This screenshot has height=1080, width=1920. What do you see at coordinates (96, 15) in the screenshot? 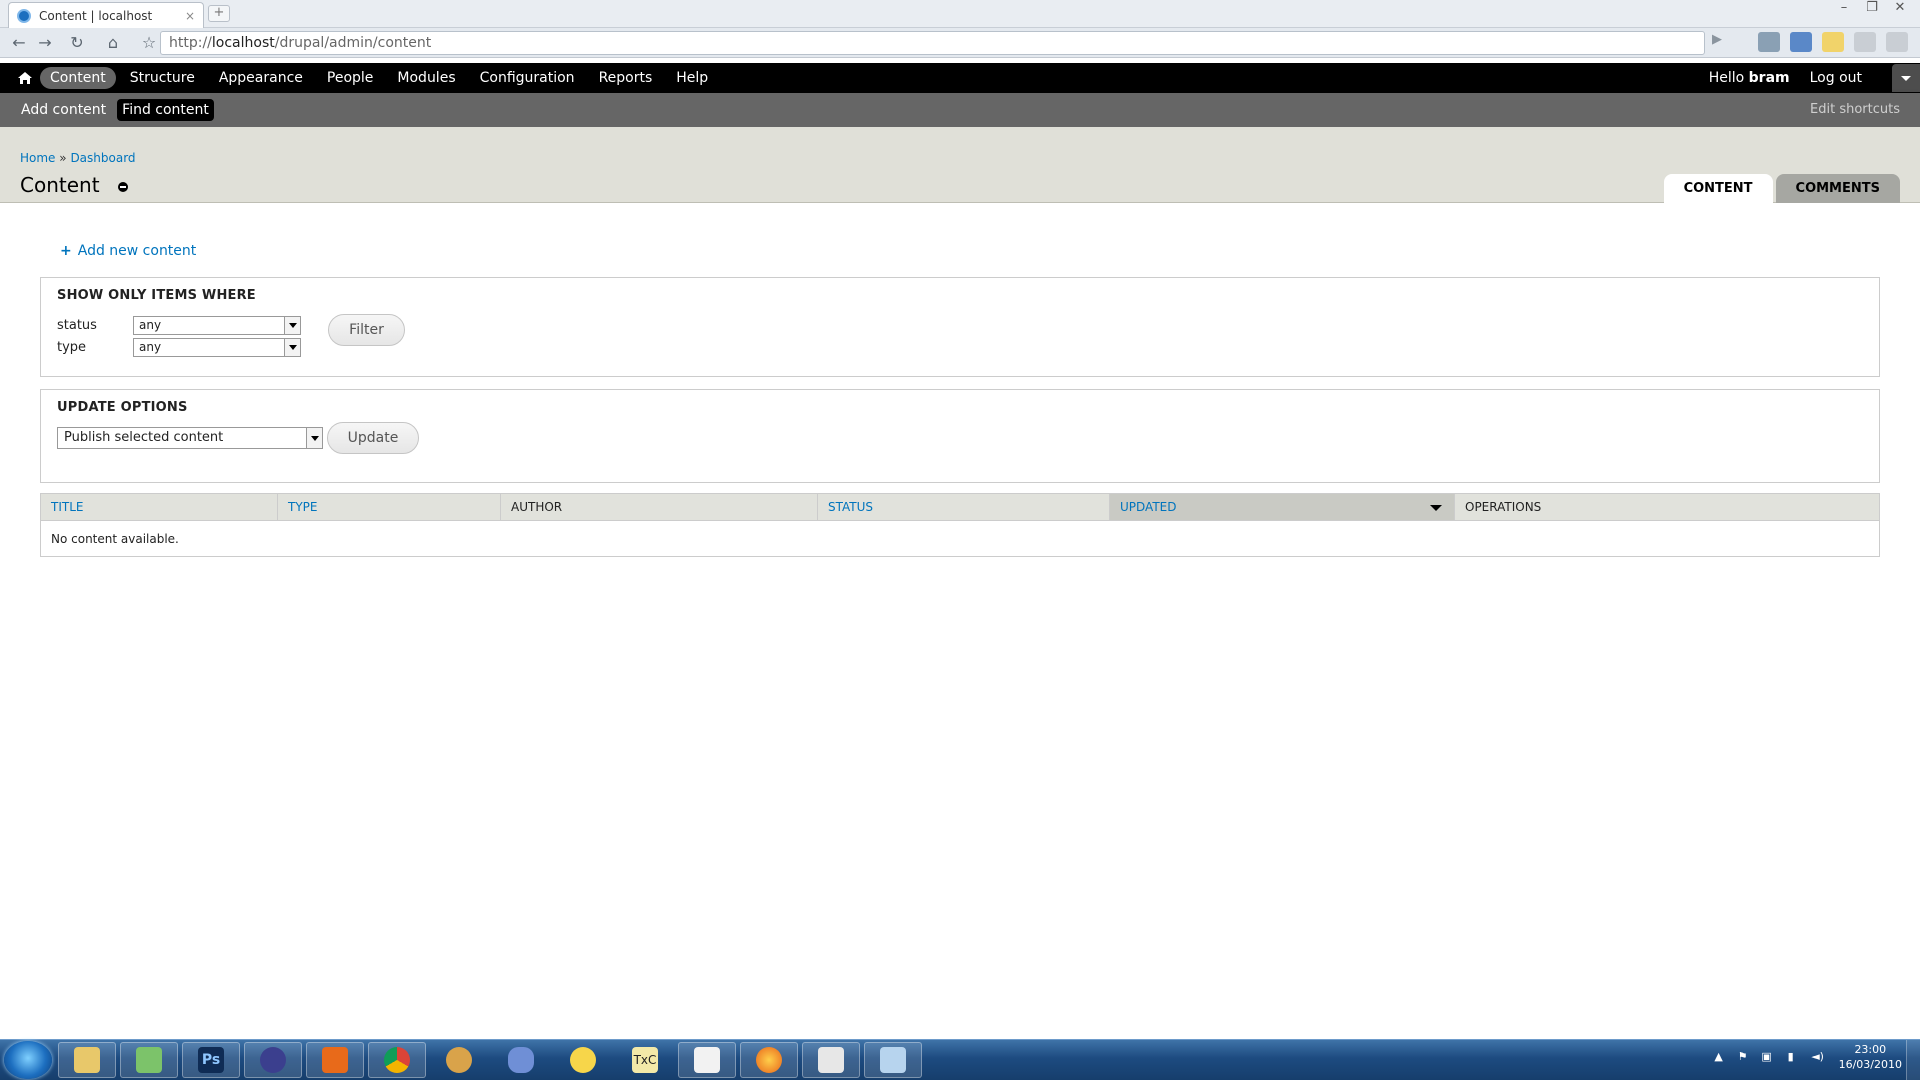
I see `tab-title: Content | localhost` at bounding box center [96, 15].